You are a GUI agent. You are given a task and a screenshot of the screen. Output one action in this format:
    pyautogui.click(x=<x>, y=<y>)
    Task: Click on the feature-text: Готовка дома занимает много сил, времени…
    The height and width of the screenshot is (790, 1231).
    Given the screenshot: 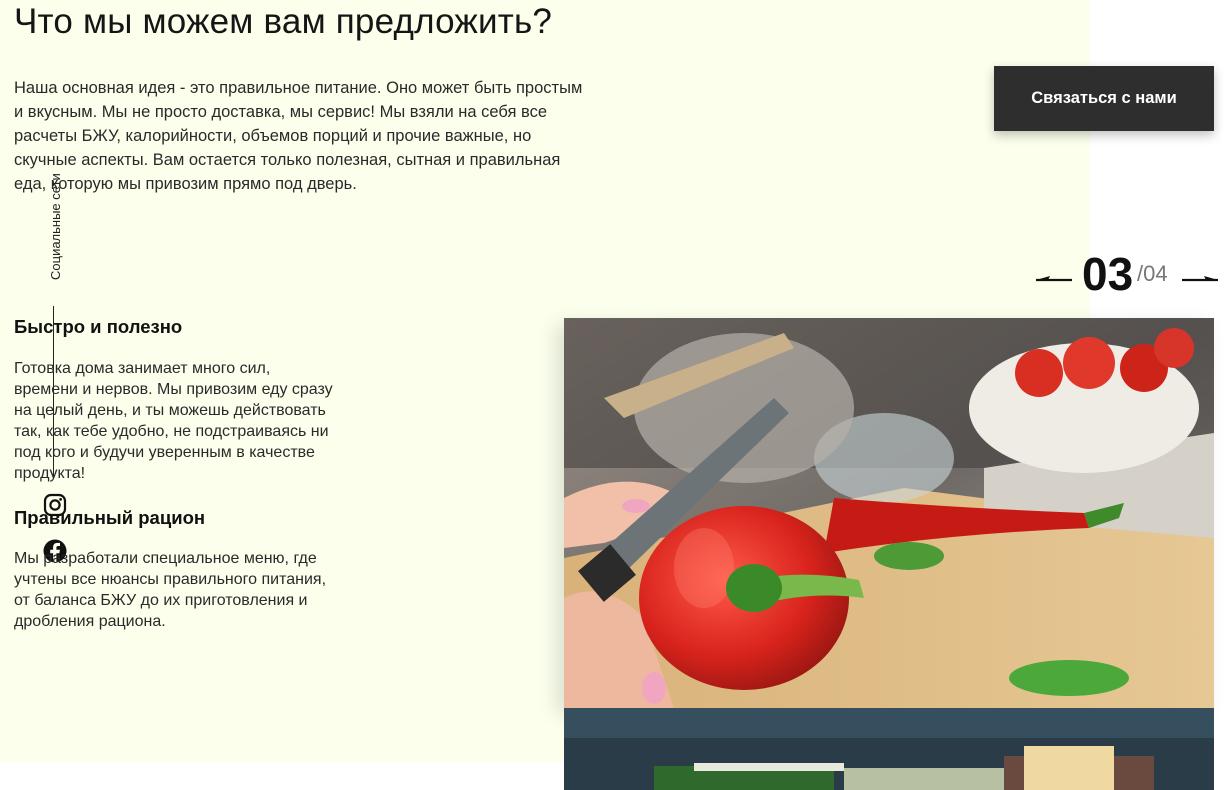 What is the action you would take?
    pyautogui.click(x=173, y=421)
    